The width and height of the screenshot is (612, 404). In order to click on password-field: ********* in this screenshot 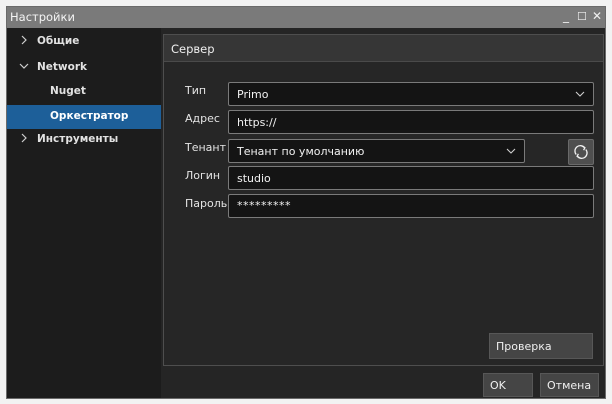, I will do `click(411, 206)`.